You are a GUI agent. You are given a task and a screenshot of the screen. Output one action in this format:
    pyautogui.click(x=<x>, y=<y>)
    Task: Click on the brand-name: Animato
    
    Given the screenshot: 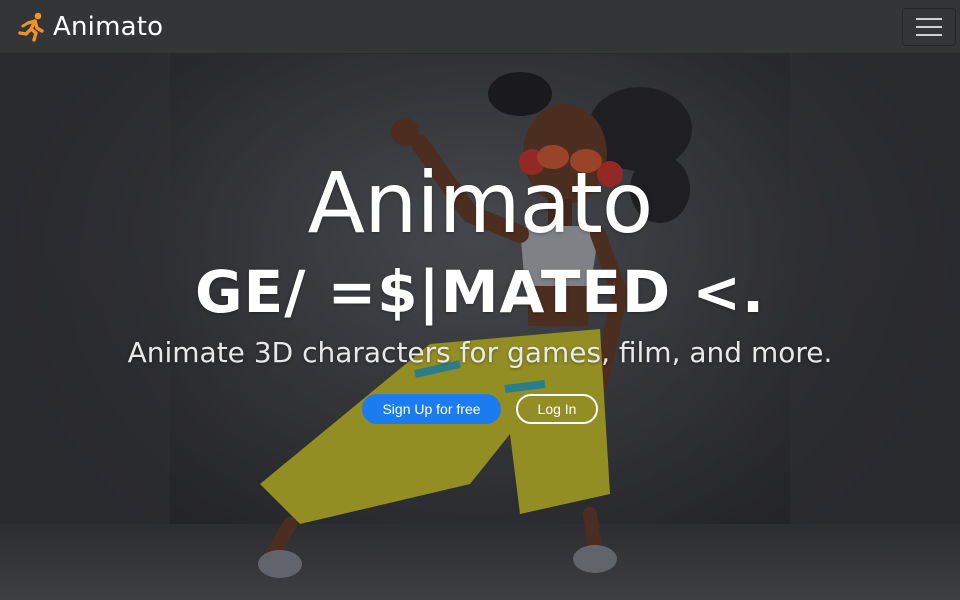 What is the action you would take?
    pyautogui.click(x=108, y=26)
    